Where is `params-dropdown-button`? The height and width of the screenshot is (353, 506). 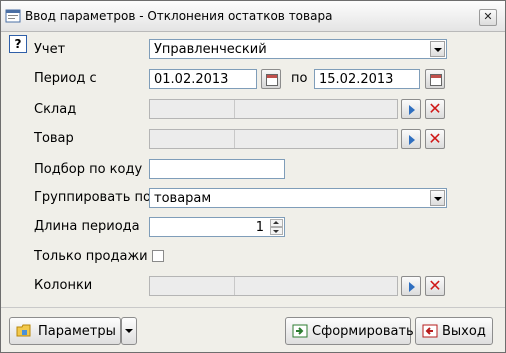 params-dropdown-button is located at coordinates (129, 331).